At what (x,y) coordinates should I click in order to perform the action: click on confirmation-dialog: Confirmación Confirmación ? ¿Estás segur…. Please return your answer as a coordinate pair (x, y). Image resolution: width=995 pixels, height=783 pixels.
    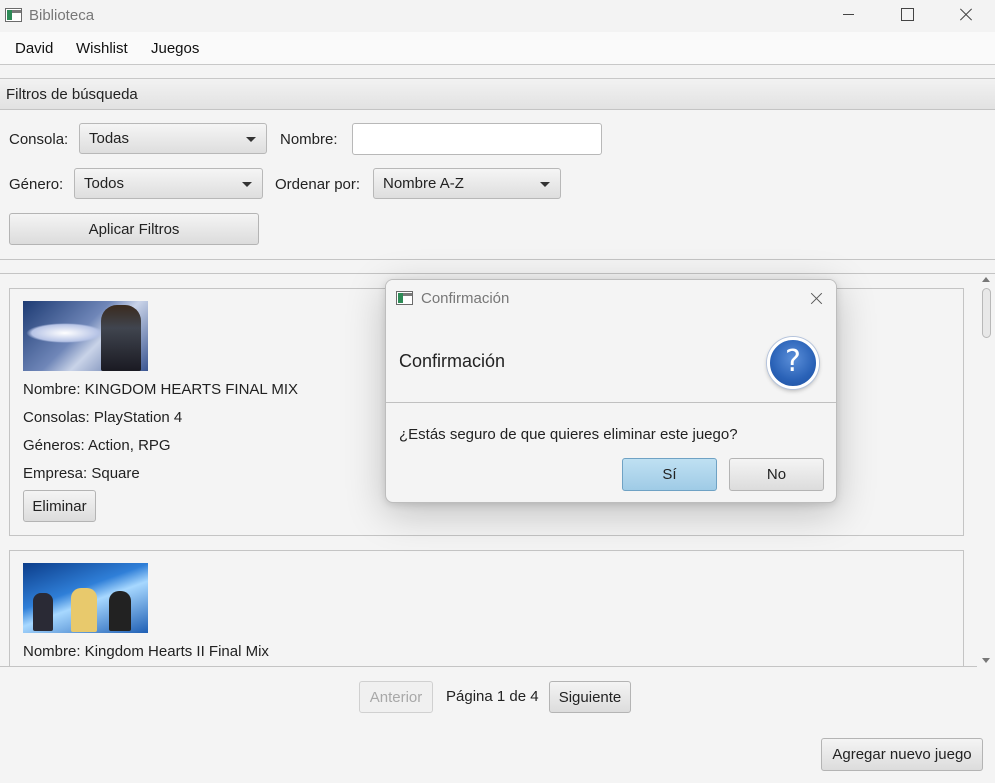
    Looking at the image, I should click on (611, 391).